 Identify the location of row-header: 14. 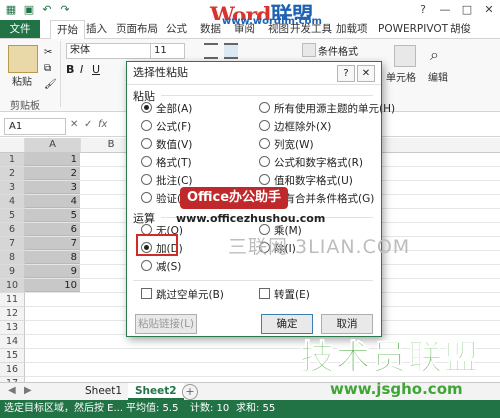
(12, 342).